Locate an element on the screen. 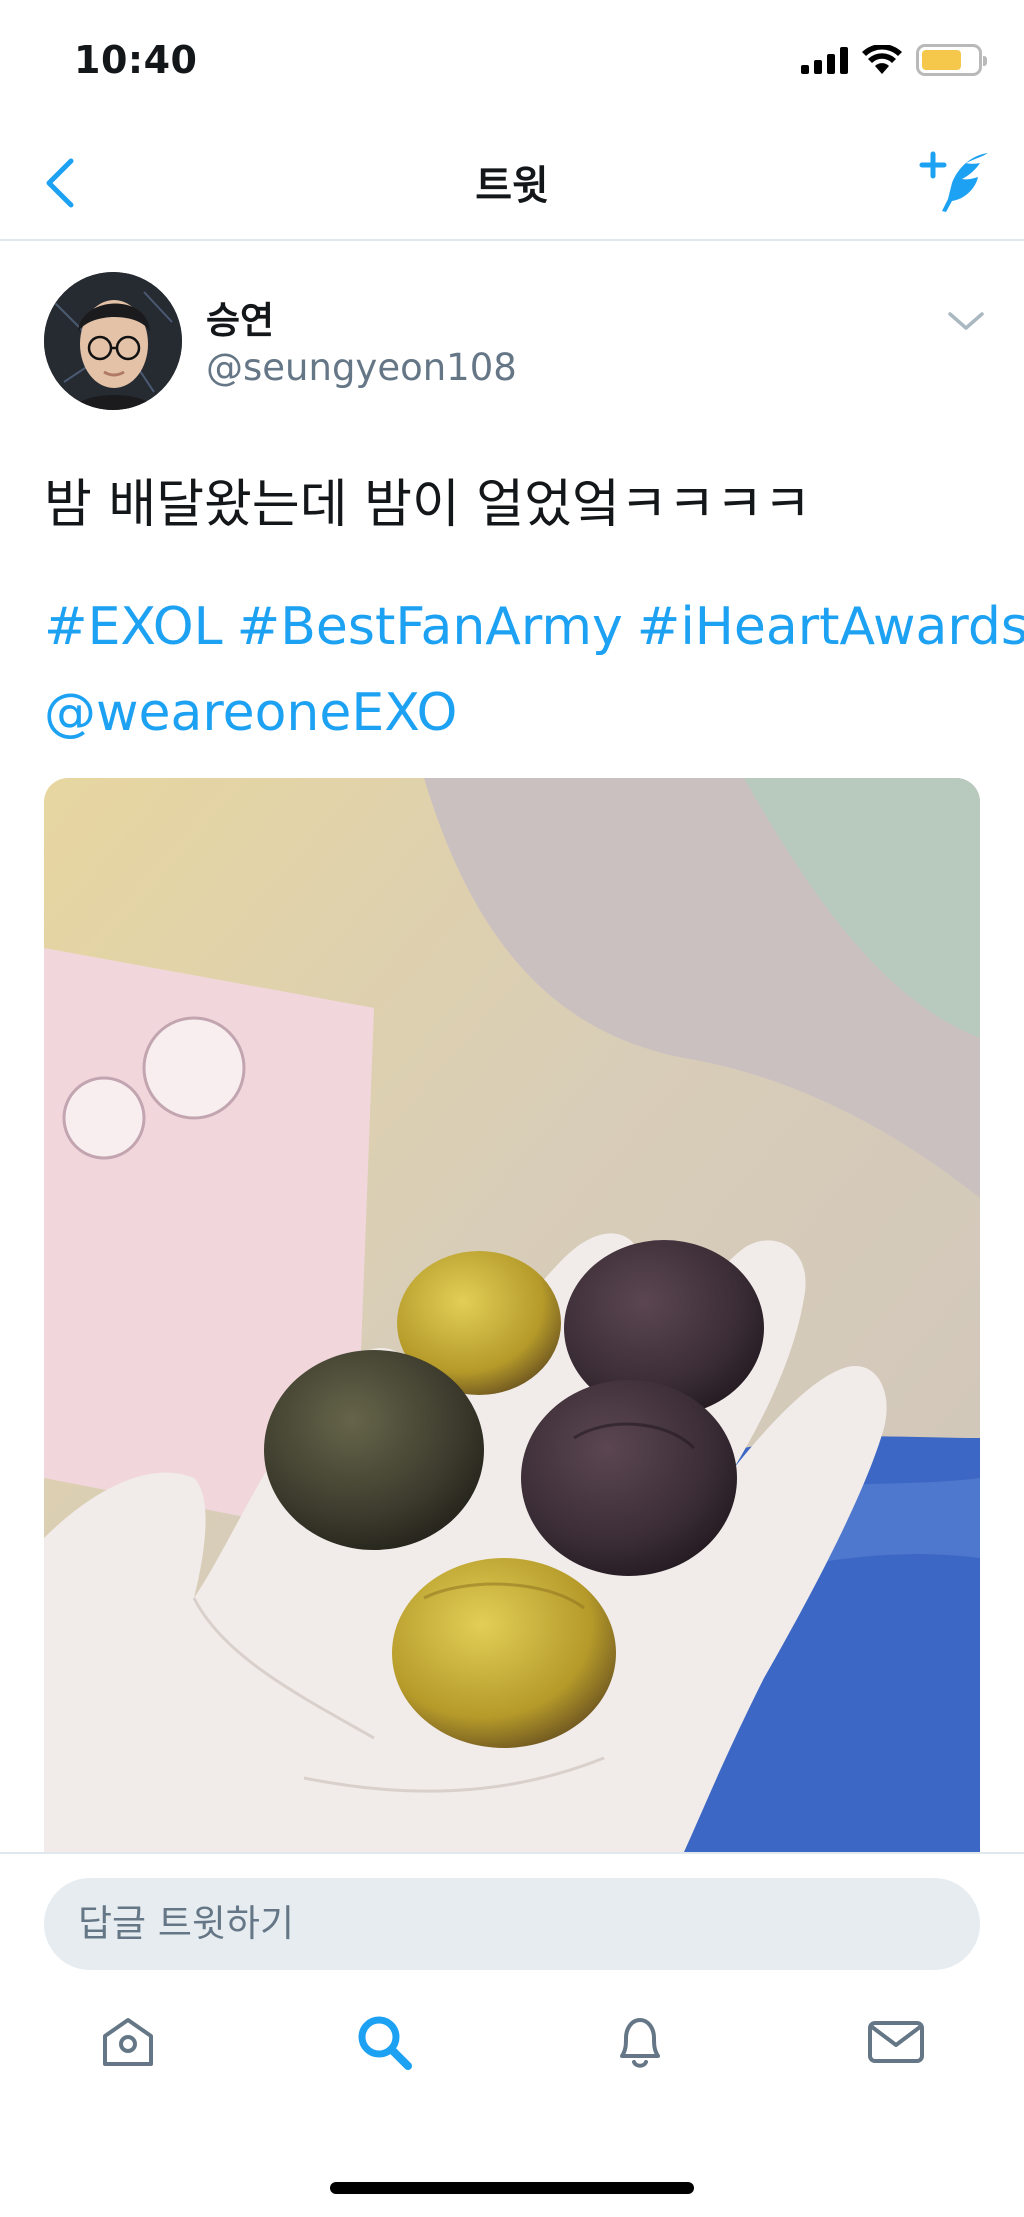 Image resolution: width=1024 pixels, height=2217 pixels. battery-icon is located at coordinates (951, 60).